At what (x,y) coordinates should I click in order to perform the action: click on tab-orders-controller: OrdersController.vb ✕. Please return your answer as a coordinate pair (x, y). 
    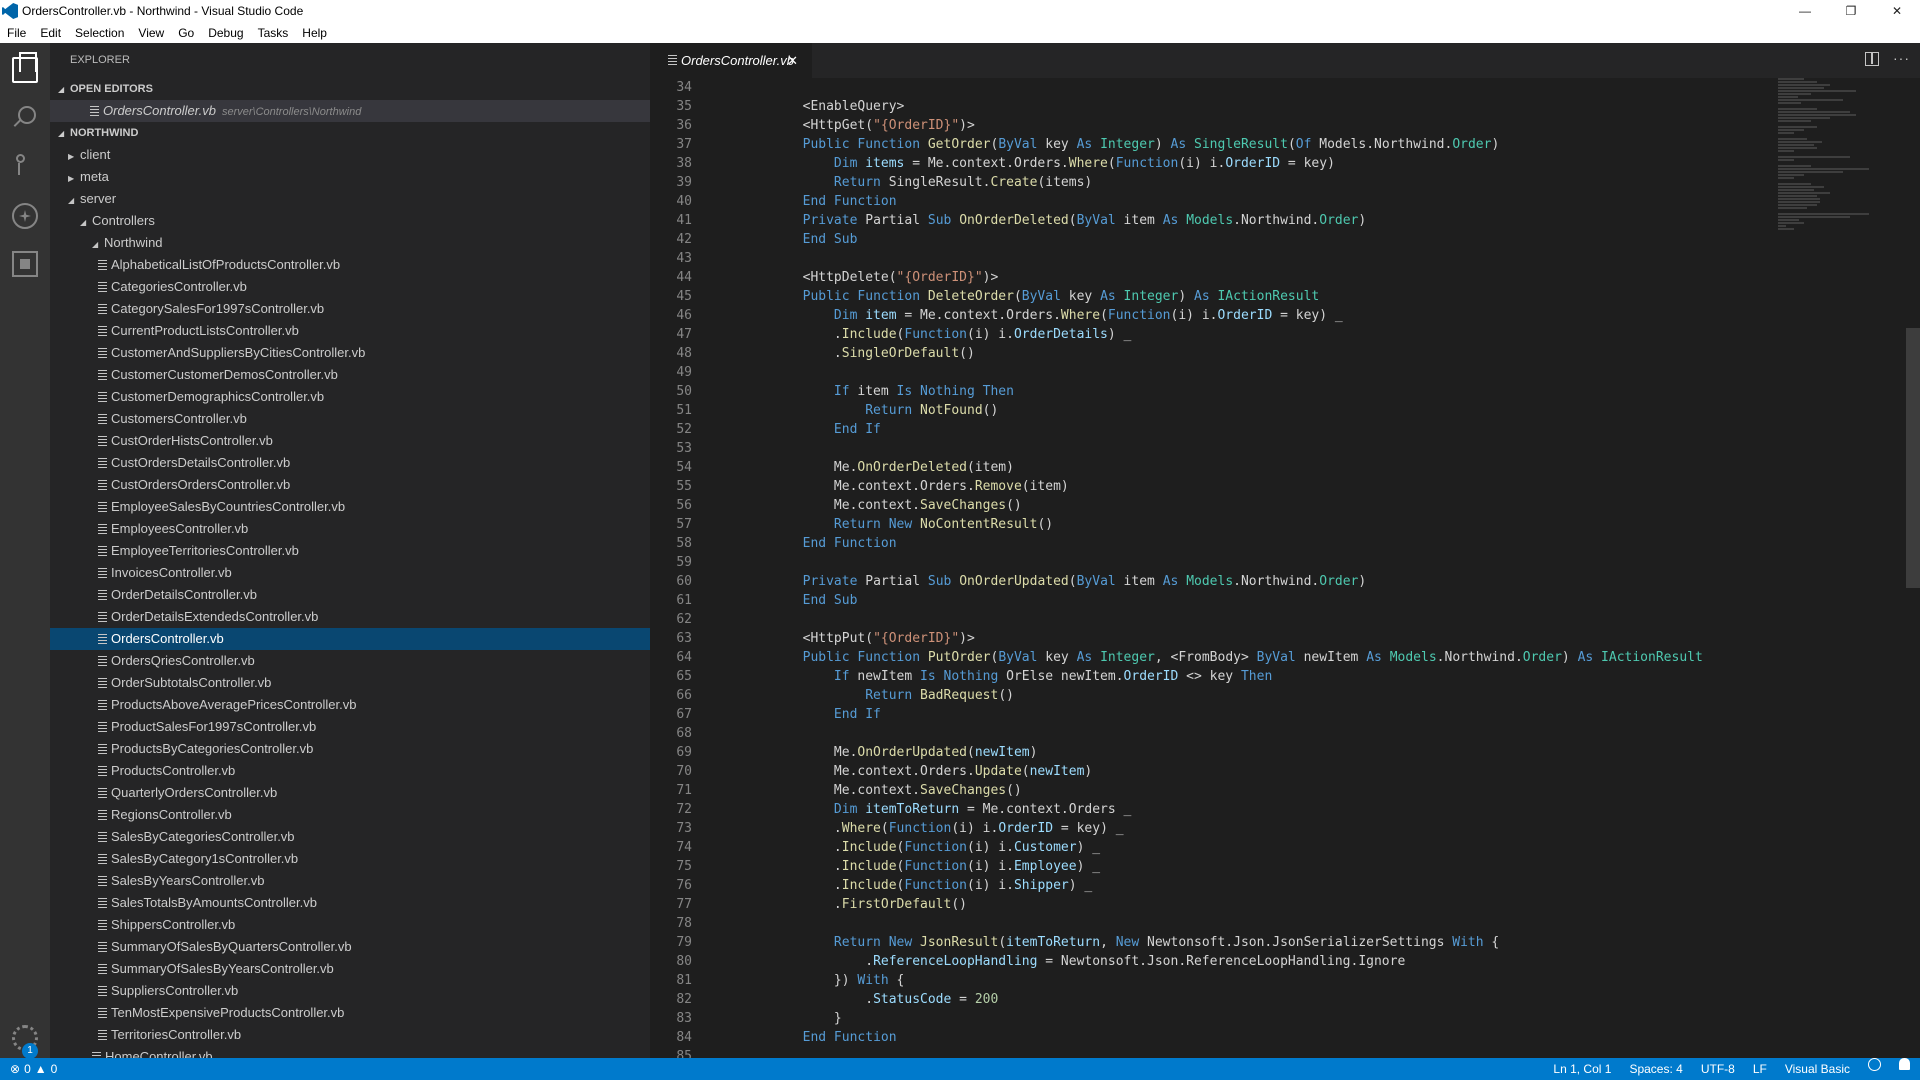
    Looking at the image, I should click on (731, 60).